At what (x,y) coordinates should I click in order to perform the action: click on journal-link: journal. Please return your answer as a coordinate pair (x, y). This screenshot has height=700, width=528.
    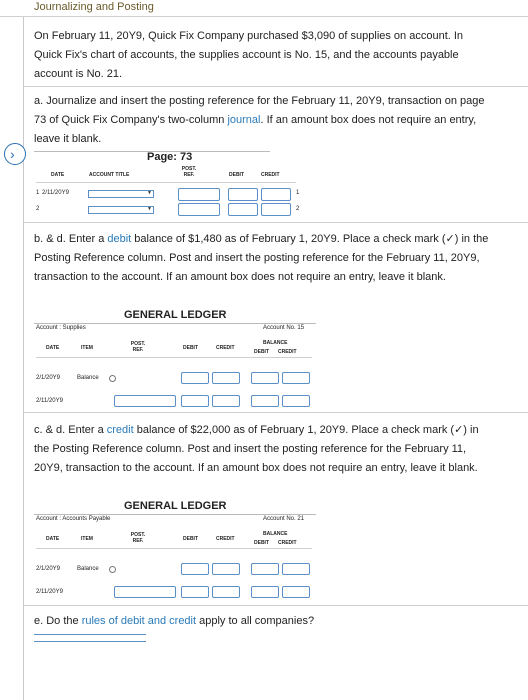
    Looking at the image, I should click on (243, 120).